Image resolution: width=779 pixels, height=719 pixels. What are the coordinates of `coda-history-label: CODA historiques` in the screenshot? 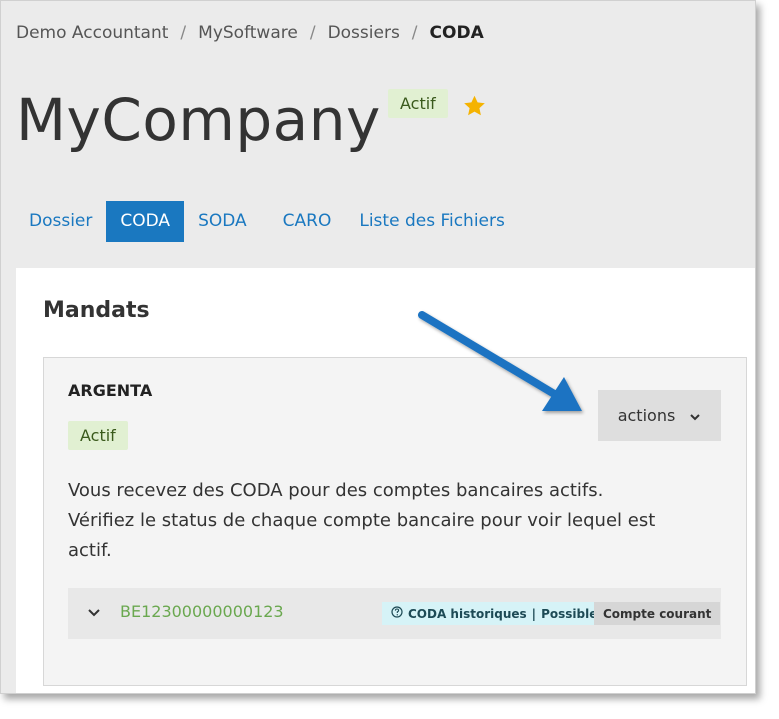 It's located at (467, 613).